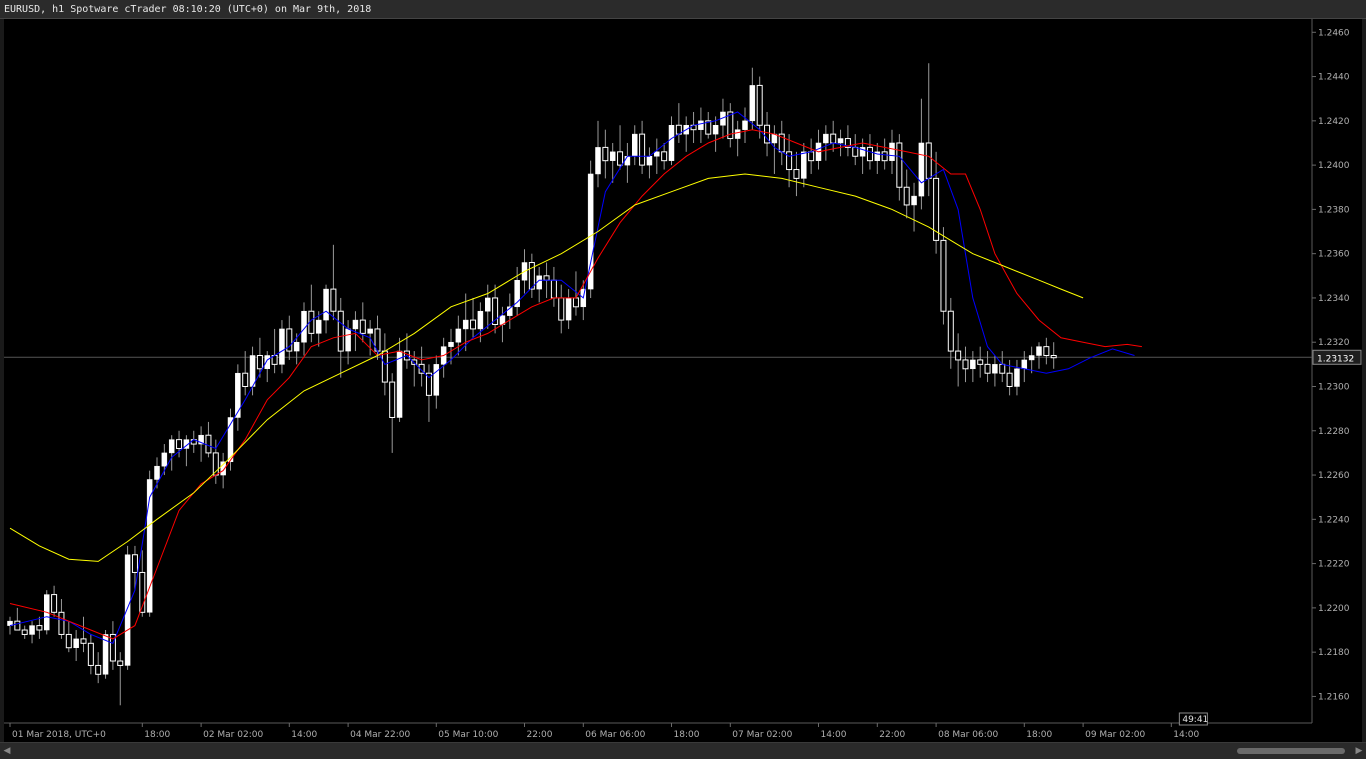 This screenshot has width=1366, height=759. I want to click on price-tick-label: 1.2420, so click(1334, 122).